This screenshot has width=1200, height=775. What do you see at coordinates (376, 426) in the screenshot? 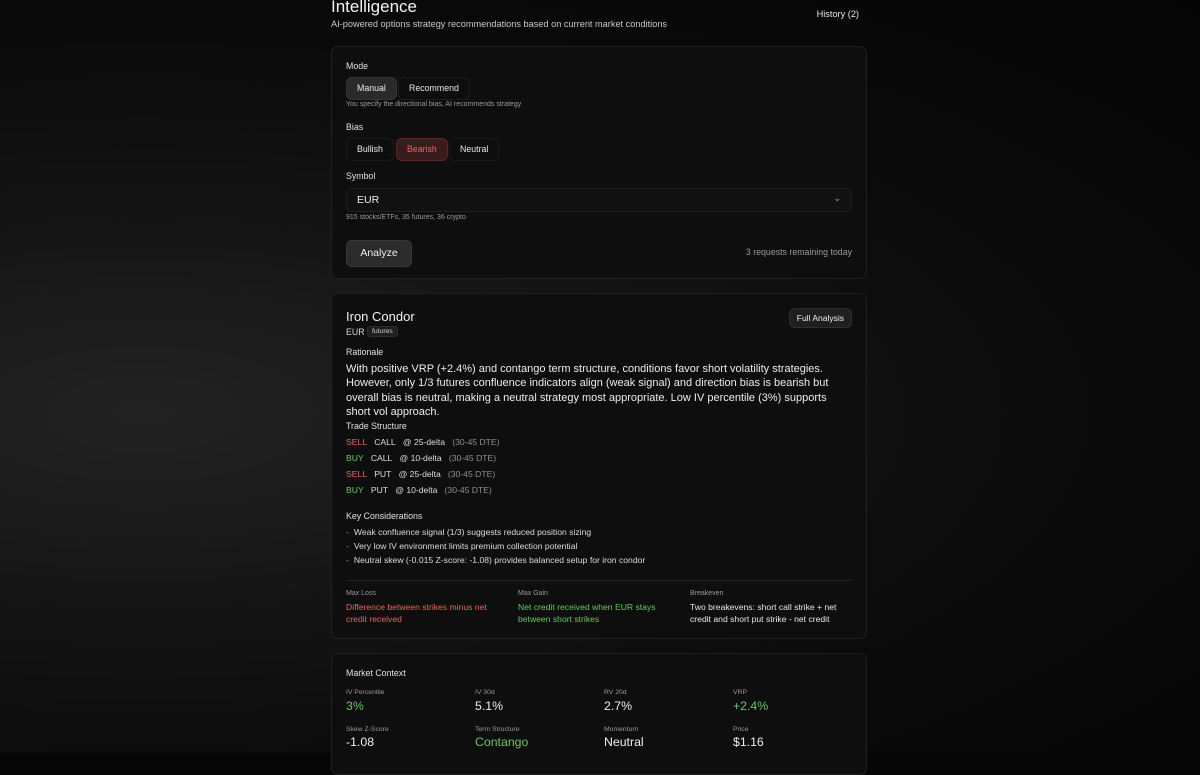
I see `trade-structure-label: Trade Structure` at bounding box center [376, 426].